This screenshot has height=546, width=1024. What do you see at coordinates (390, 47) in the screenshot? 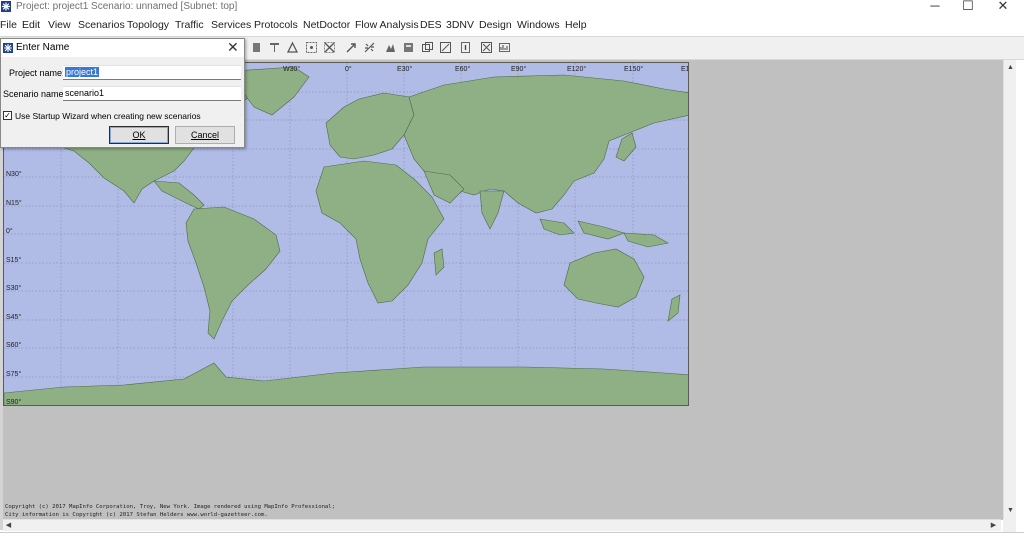
I see `gear-icon` at bounding box center [390, 47].